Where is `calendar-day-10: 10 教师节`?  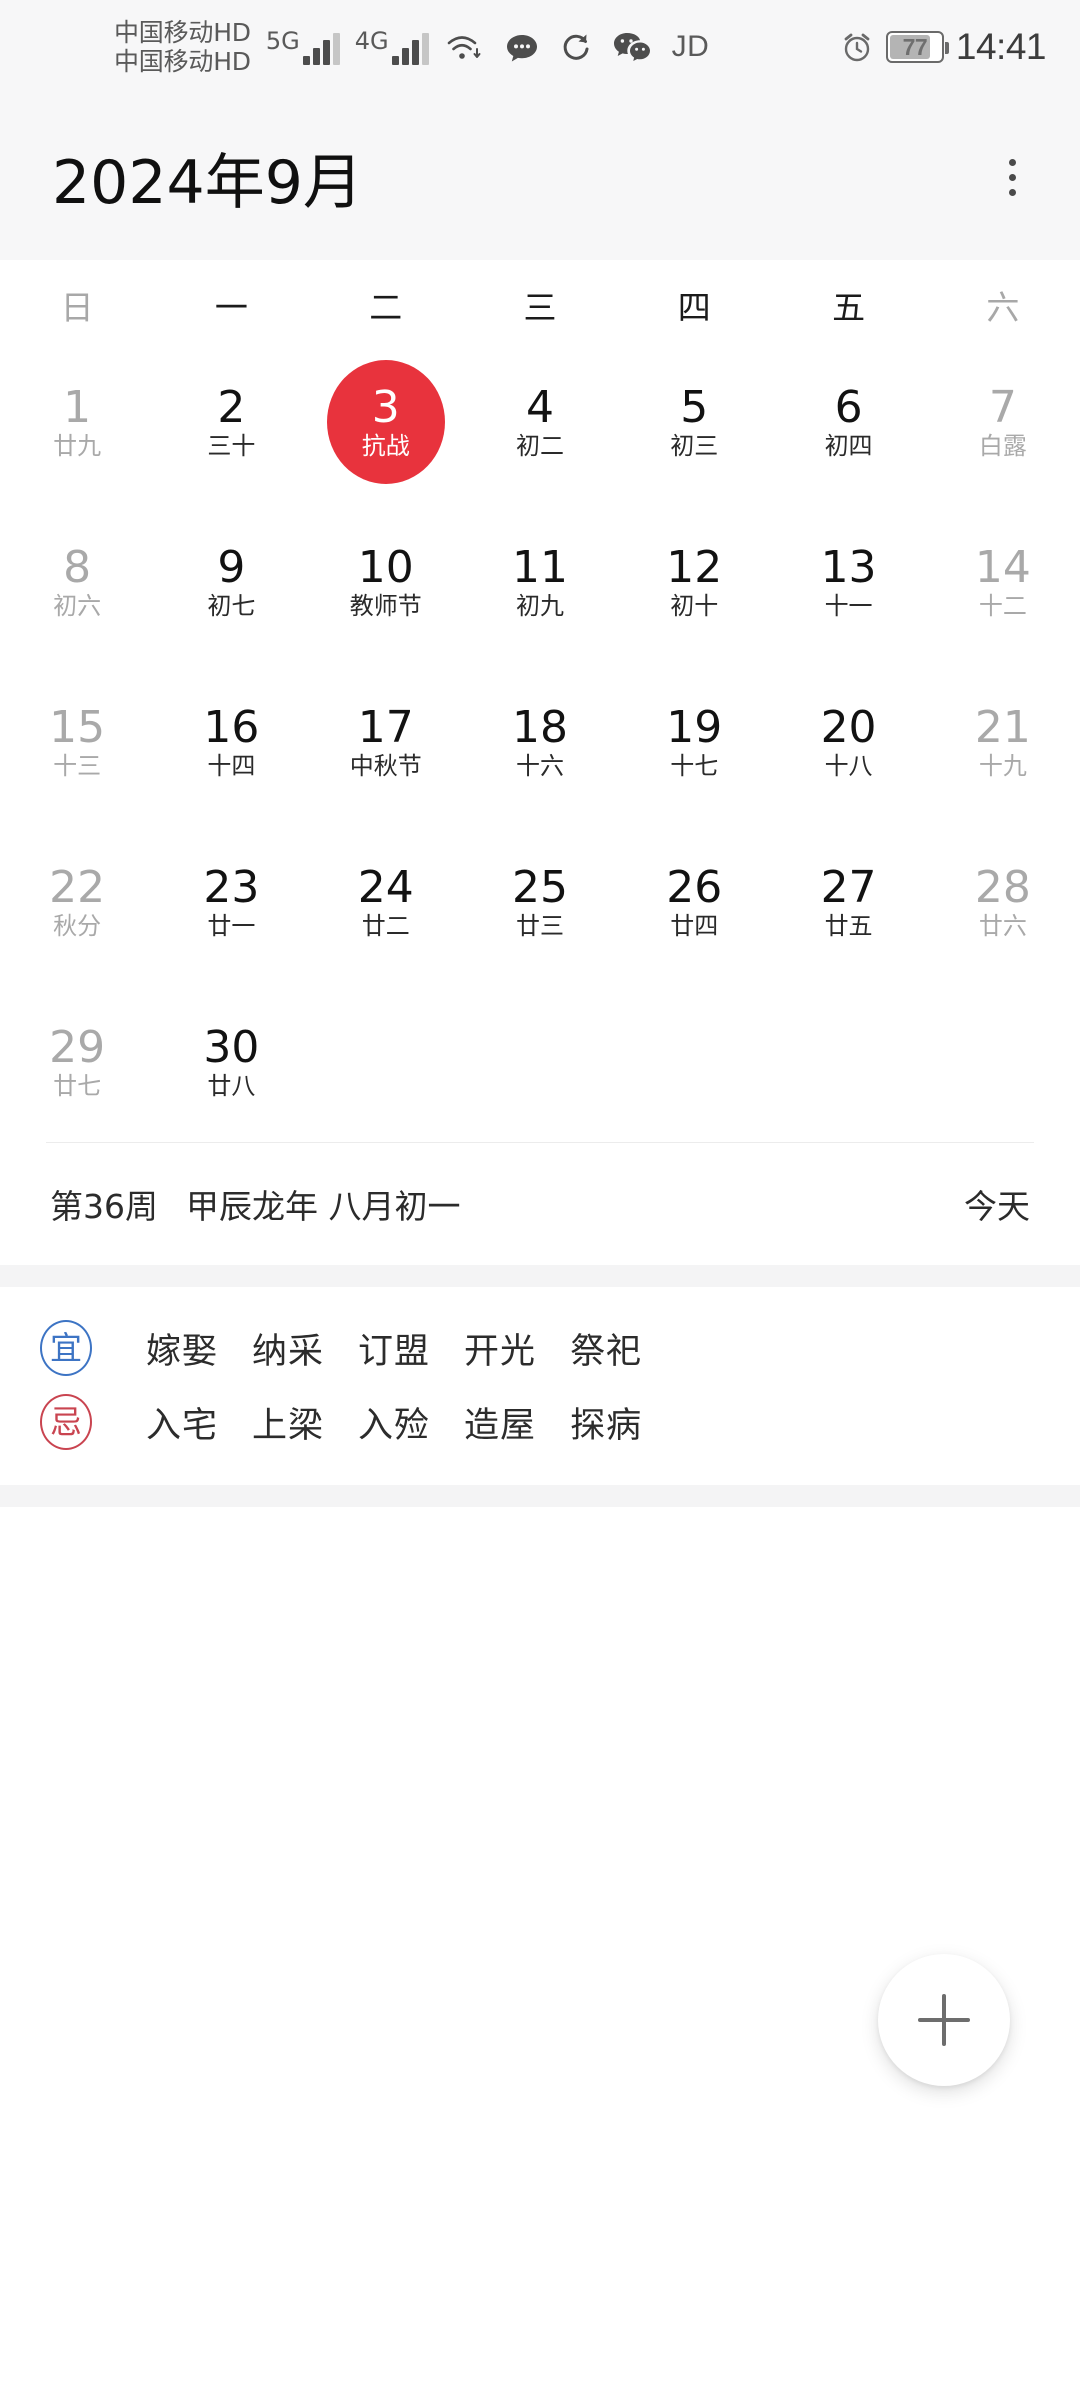 calendar-day-10: 10 教师节 is located at coordinates (386, 582).